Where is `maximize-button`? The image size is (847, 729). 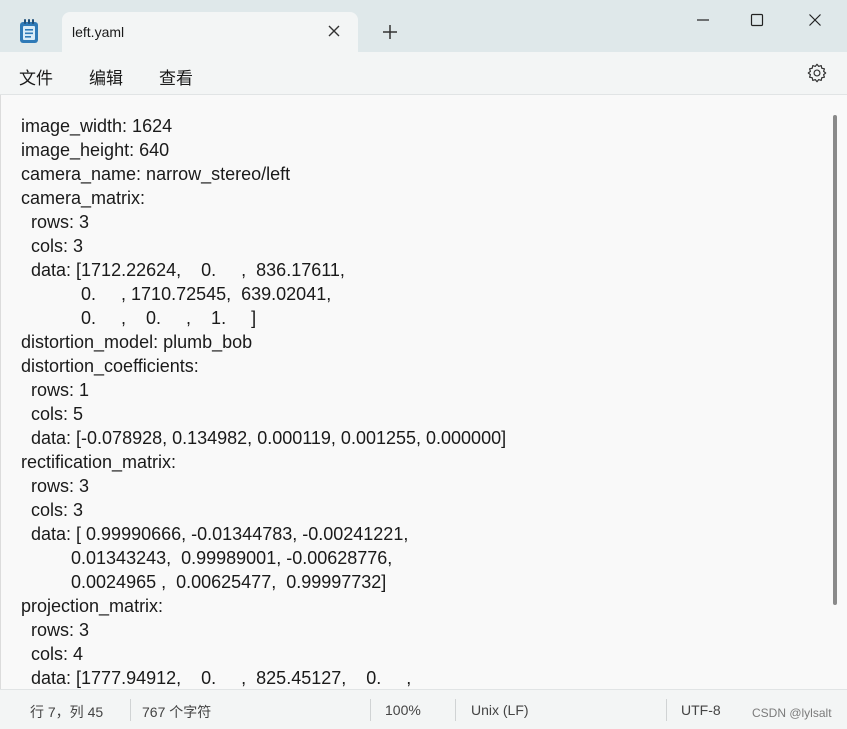
maximize-button is located at coordinates (757, 20).